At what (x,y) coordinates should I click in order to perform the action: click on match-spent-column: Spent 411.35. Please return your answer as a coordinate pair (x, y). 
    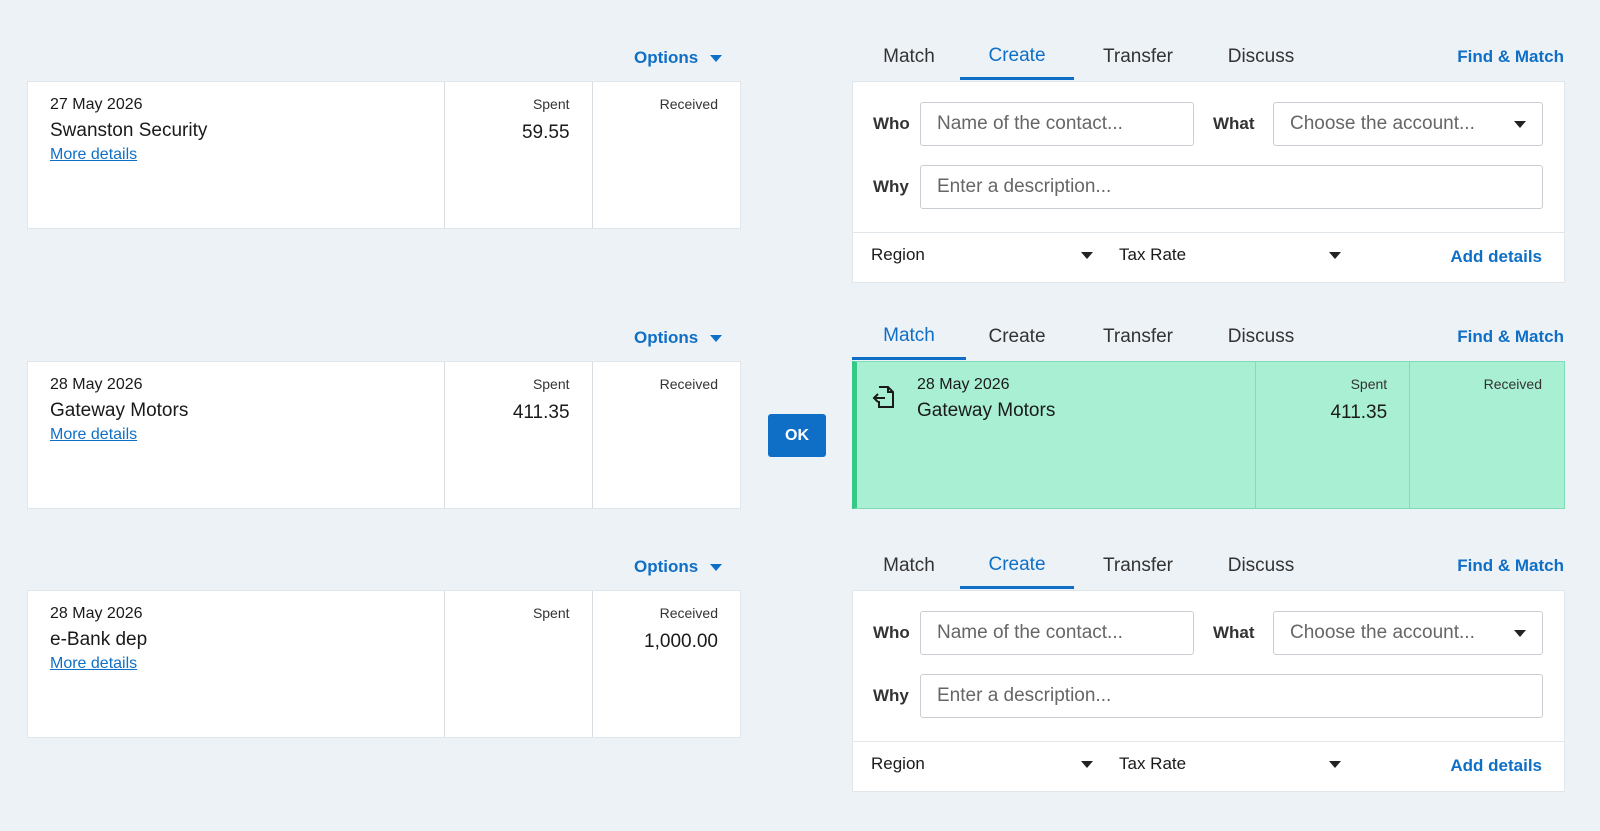
    Looking at the image, I should click on (1333, 435).